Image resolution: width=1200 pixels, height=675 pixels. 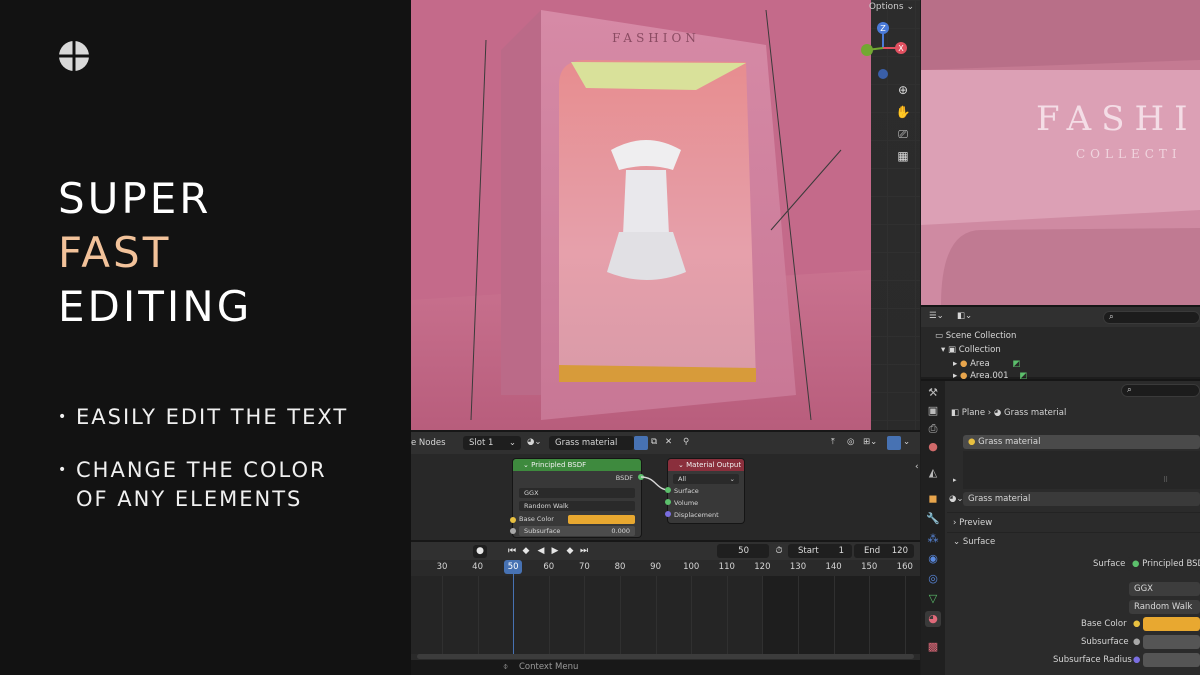 I want to click on surface-shader-field: ● Principled BSDF, so click(x=1163, y=564).